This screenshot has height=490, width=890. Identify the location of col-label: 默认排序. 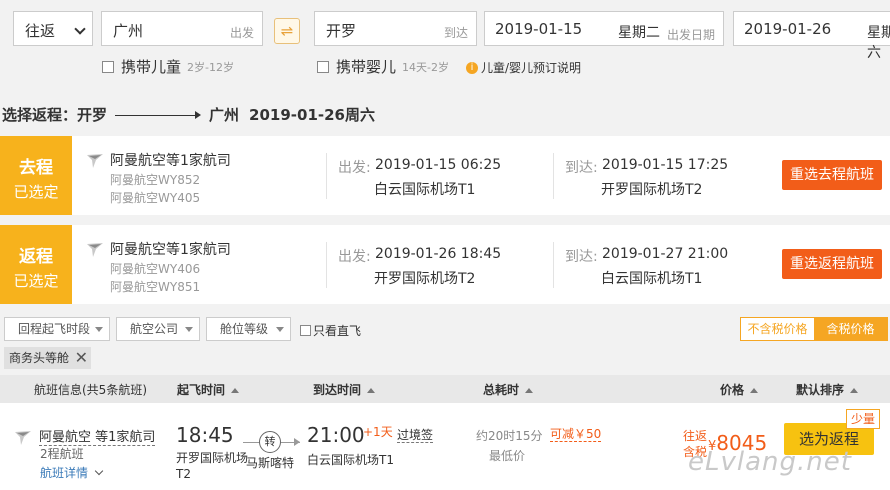
(820, 390).